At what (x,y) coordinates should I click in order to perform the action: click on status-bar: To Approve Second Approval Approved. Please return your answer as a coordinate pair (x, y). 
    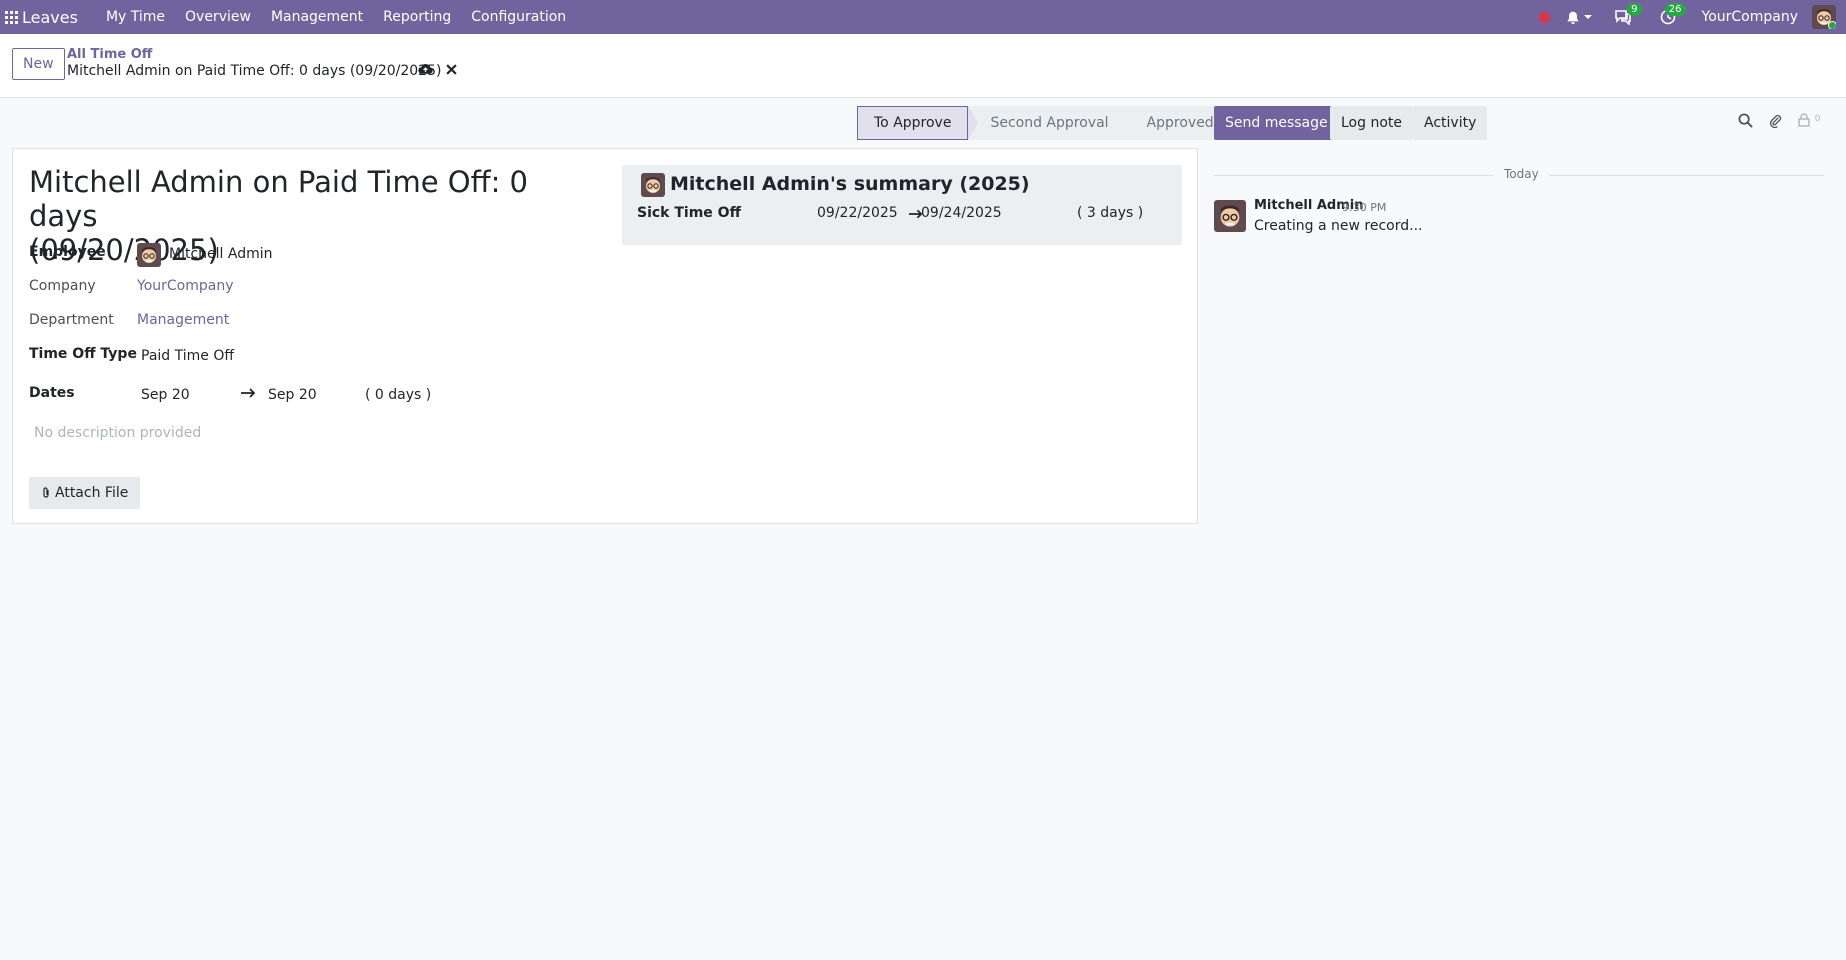
    Looking at the image, I should click on (1043, 123).